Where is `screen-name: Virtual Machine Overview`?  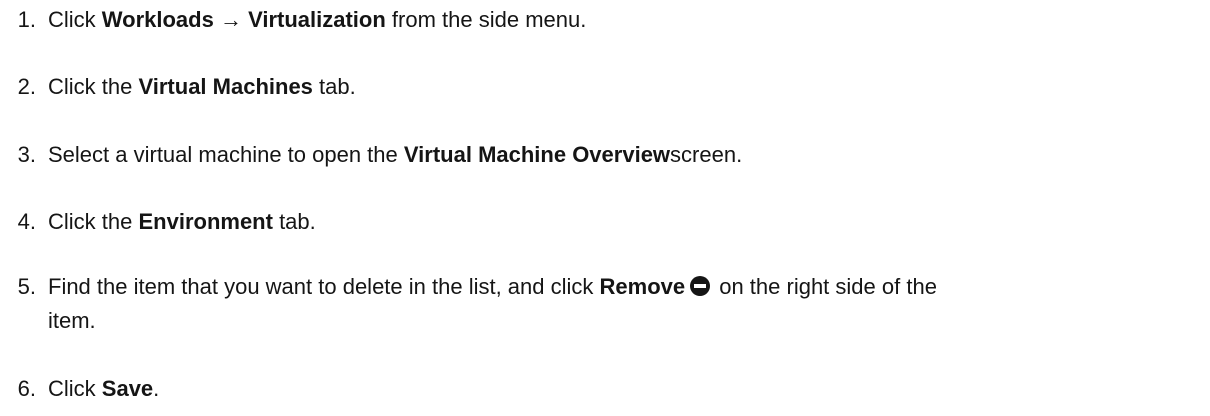
screen-name: Virtual Machine Overview is located at coordinates (537, 154).